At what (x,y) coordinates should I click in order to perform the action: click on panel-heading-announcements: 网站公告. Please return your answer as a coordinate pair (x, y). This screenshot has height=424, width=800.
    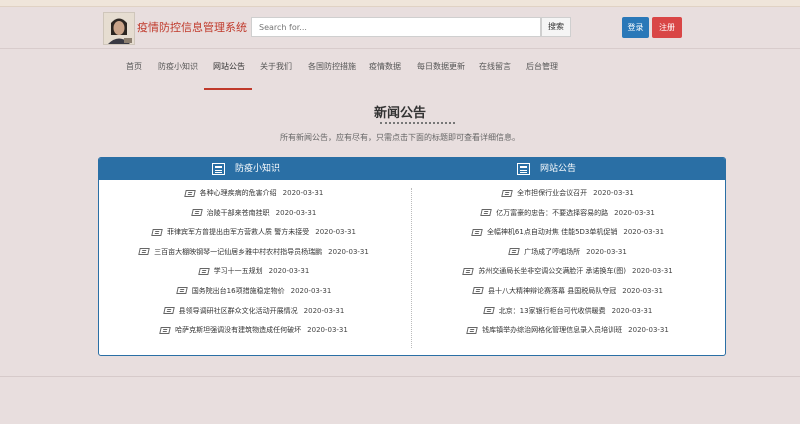
    Looking at the image, I should click on (546, 169).